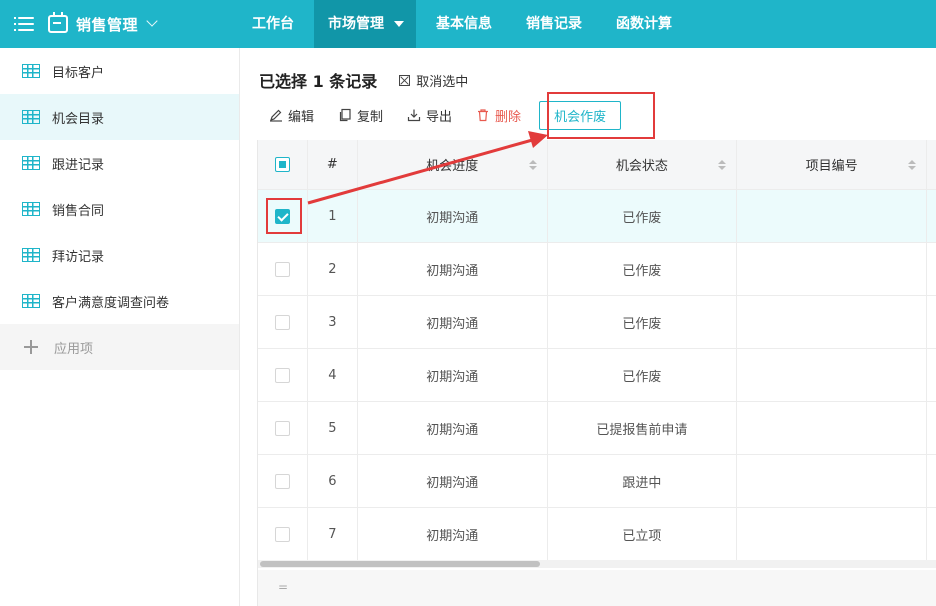 The image size is (936, 606). I want to click on sidebar-item-follow-up-records: 跟进记录, so click(119, 163).